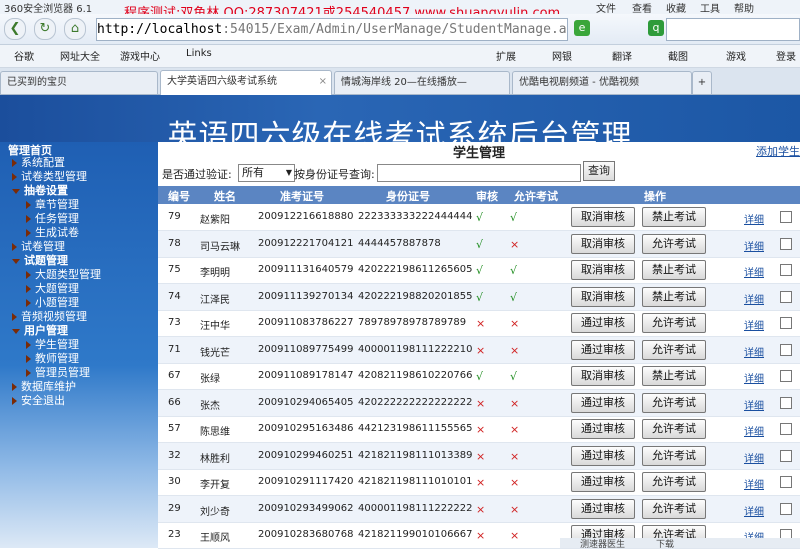 The image size is (800, 549). I want to click on refresh-icon: ↻, so click(45, 29).